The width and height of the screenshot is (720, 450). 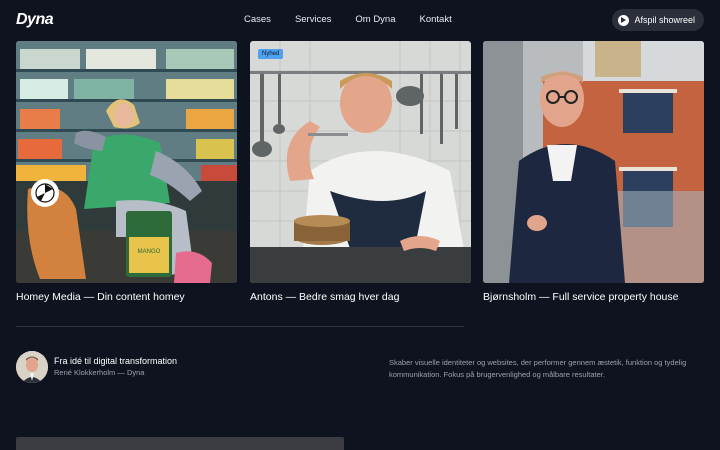 What do you see at coordinates (126, 297) in the screenshot?
I see `case-caption: Homey Media — Din content homey` at bounding box center [126, 297].